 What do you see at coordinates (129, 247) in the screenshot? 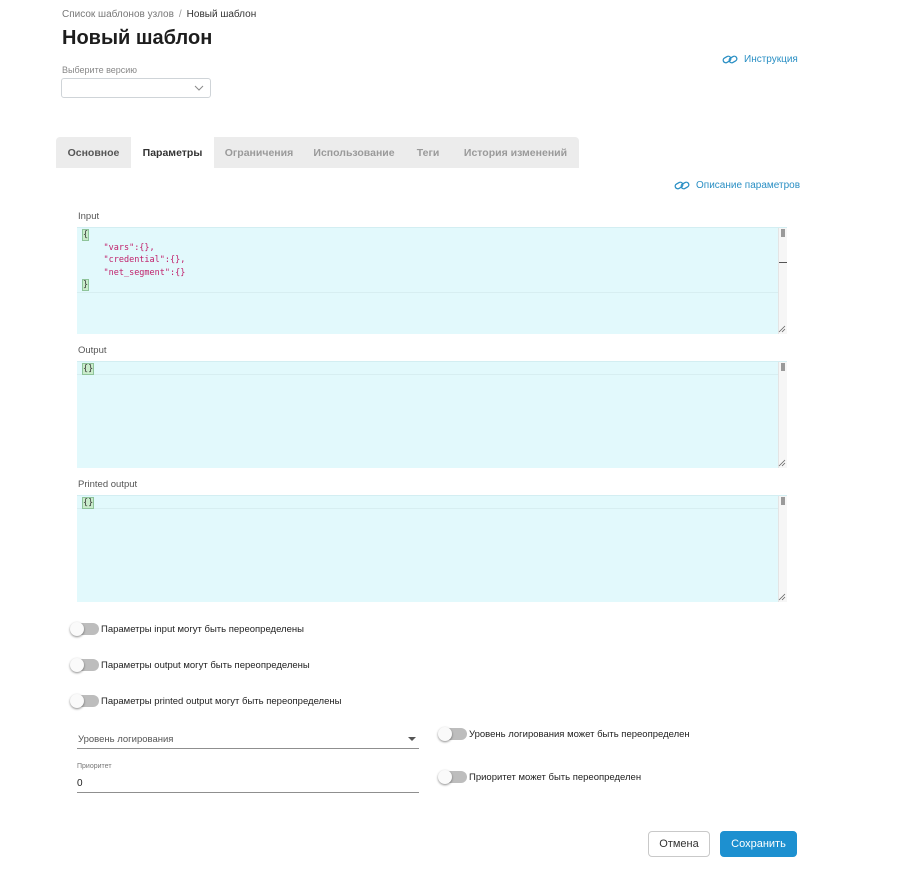
I see `code-key-vars: "vars":{},` at bounding box center [129, 247].